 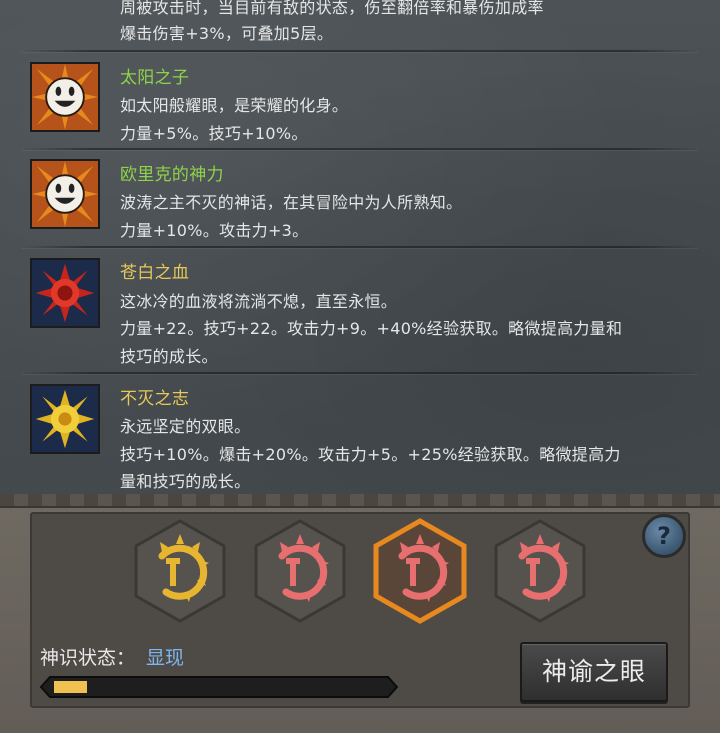 I want to click on gold-sun-icon, so click(x=65, y=419).